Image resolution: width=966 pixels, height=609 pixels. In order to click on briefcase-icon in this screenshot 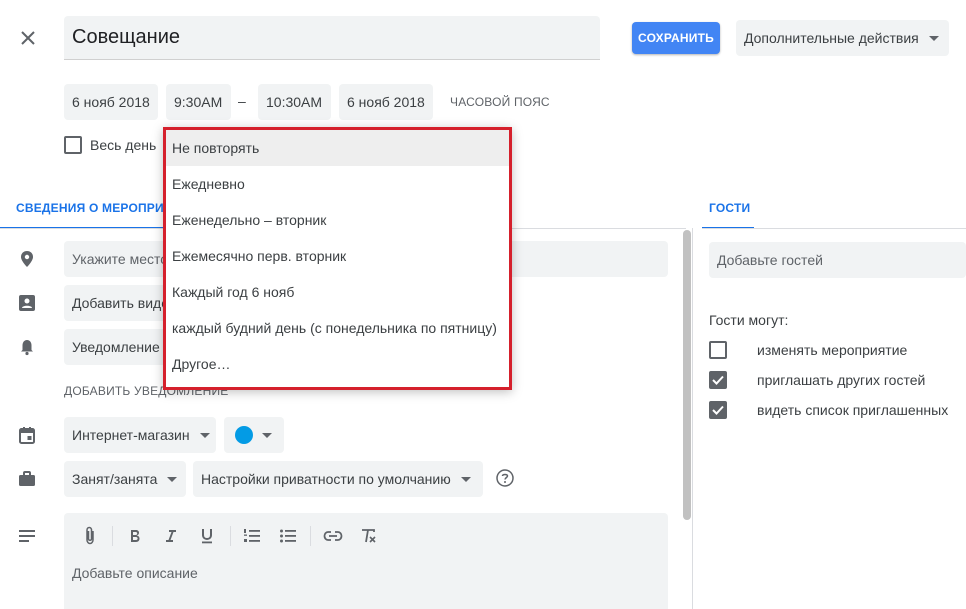, I will do `click(27, 479)`.